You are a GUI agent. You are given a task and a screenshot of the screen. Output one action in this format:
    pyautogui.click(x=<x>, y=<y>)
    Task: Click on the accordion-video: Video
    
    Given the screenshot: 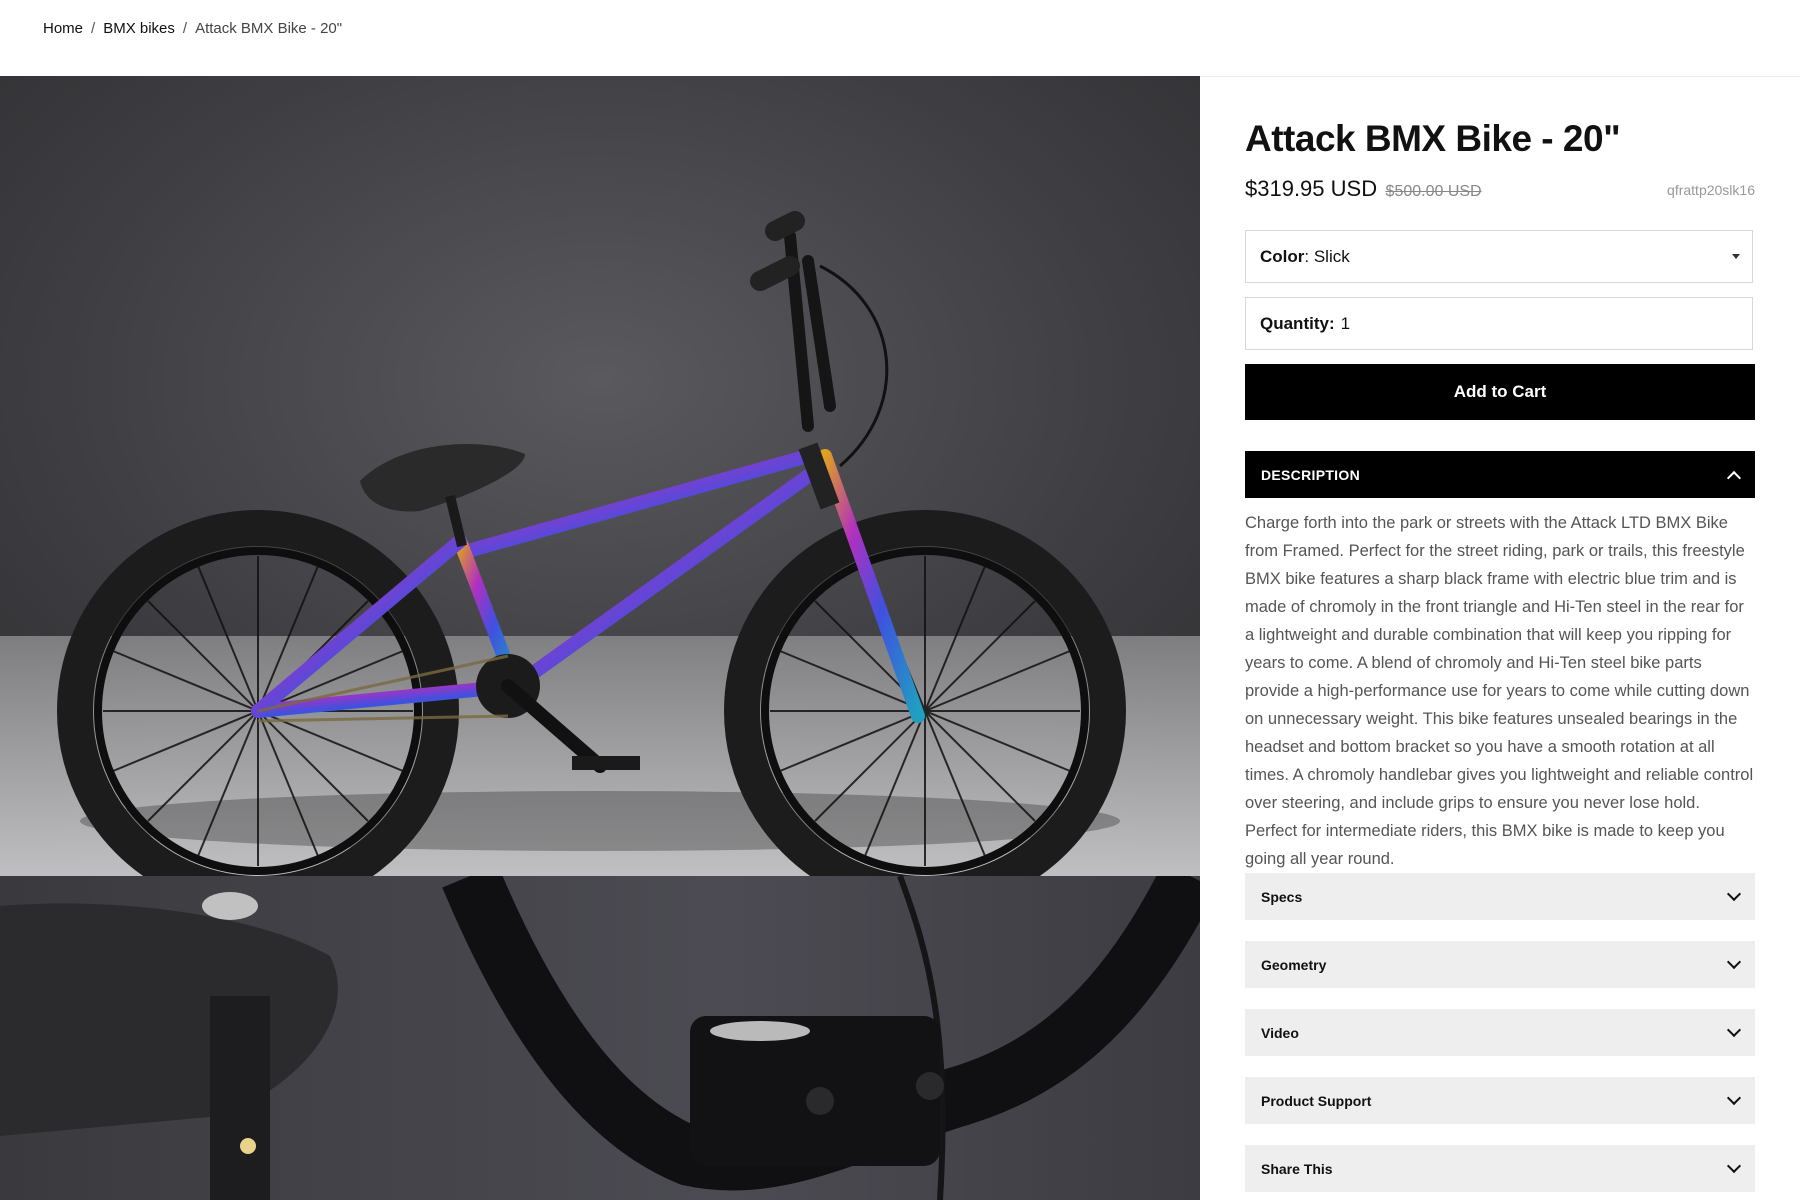 What is the action you would take?
    pyautogui.click(x=1500, y=1032)
    